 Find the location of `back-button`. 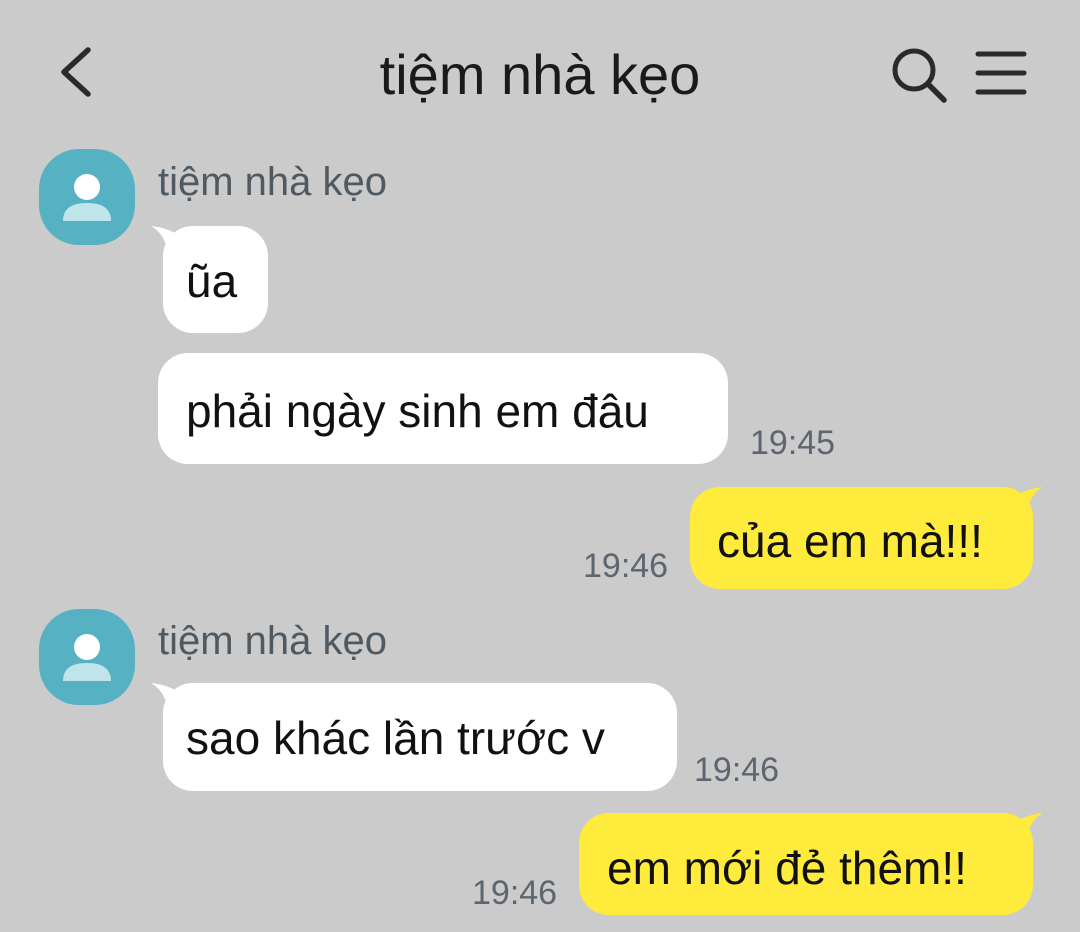

back-button is located at coordinates (78, 72).